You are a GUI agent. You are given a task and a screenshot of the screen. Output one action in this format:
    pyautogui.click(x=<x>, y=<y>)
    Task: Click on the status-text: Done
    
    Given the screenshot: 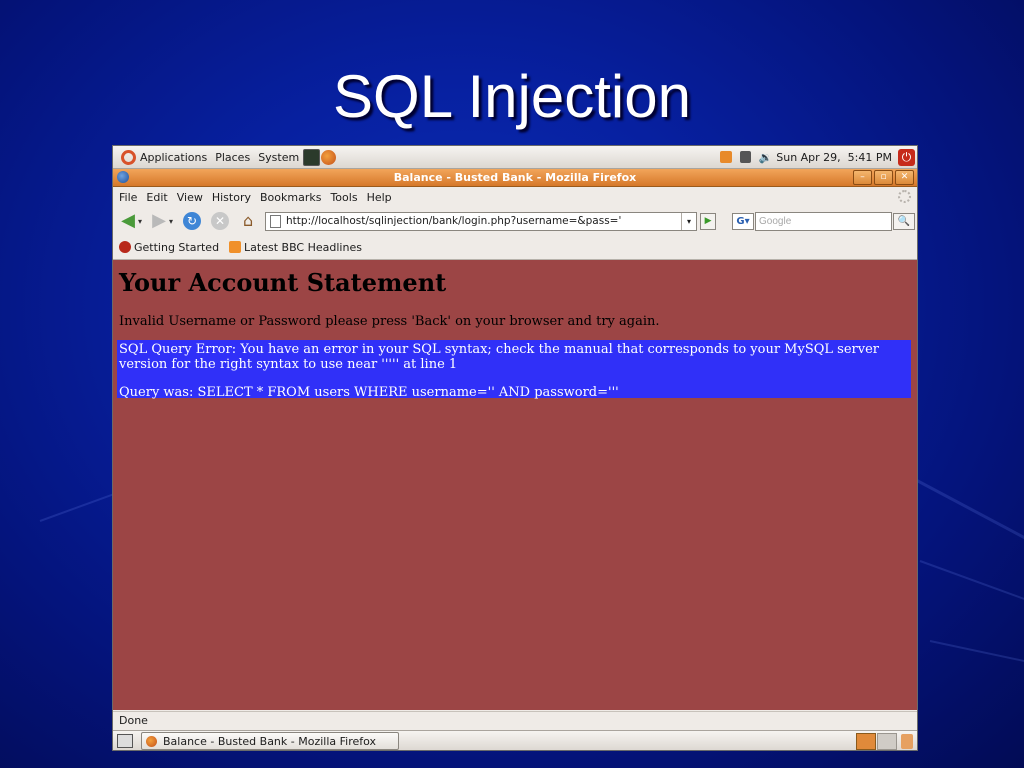 What is the action you would take?
    pyautogui.click(x=133, y=720)
    